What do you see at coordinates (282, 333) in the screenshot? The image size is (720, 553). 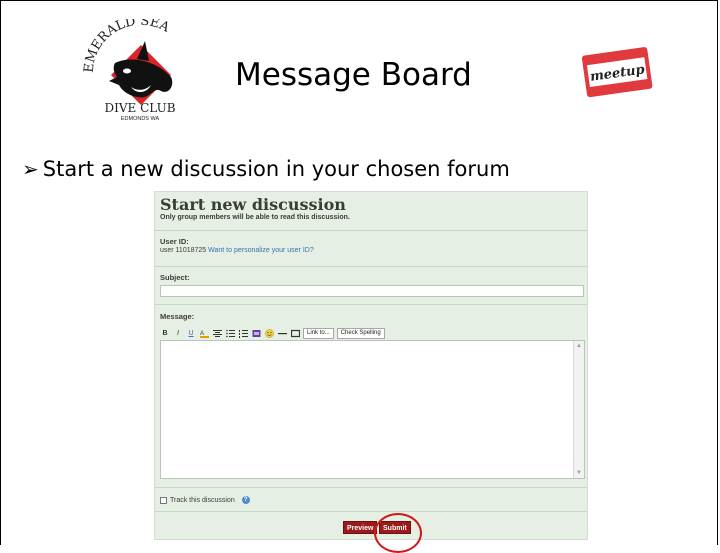 I see `horizontal-rule-icon` at bounding box center [282, 333].